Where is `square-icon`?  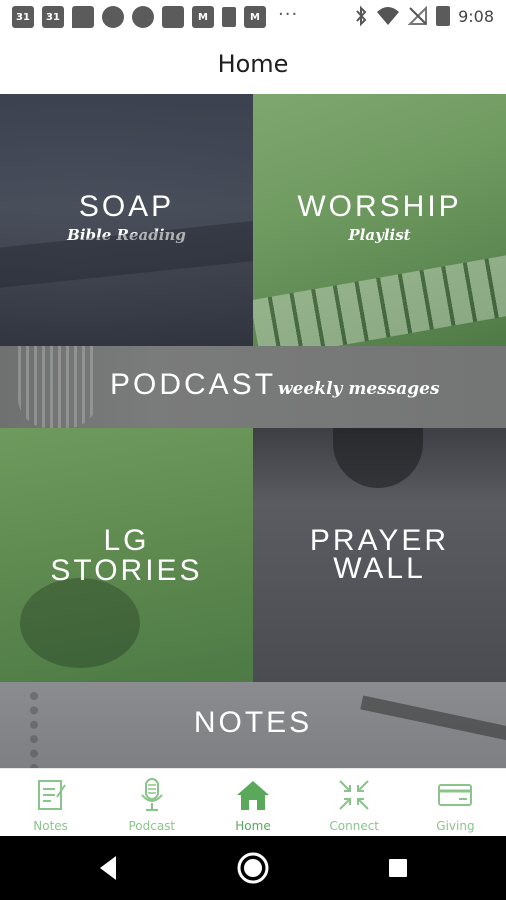
square-icon is located at coordinates (173, 17).